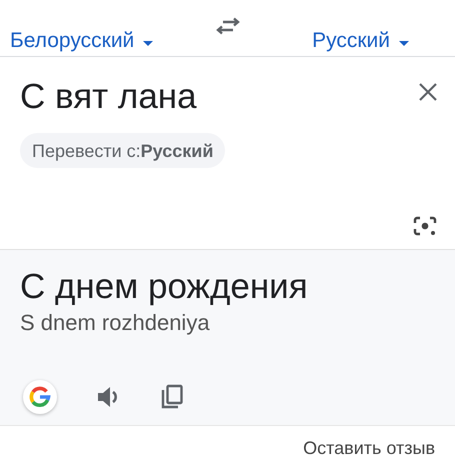  What do you see at coordinates (425, 226) in the screenshot?
I see `camera-icon` at bounding box center [425, 226].